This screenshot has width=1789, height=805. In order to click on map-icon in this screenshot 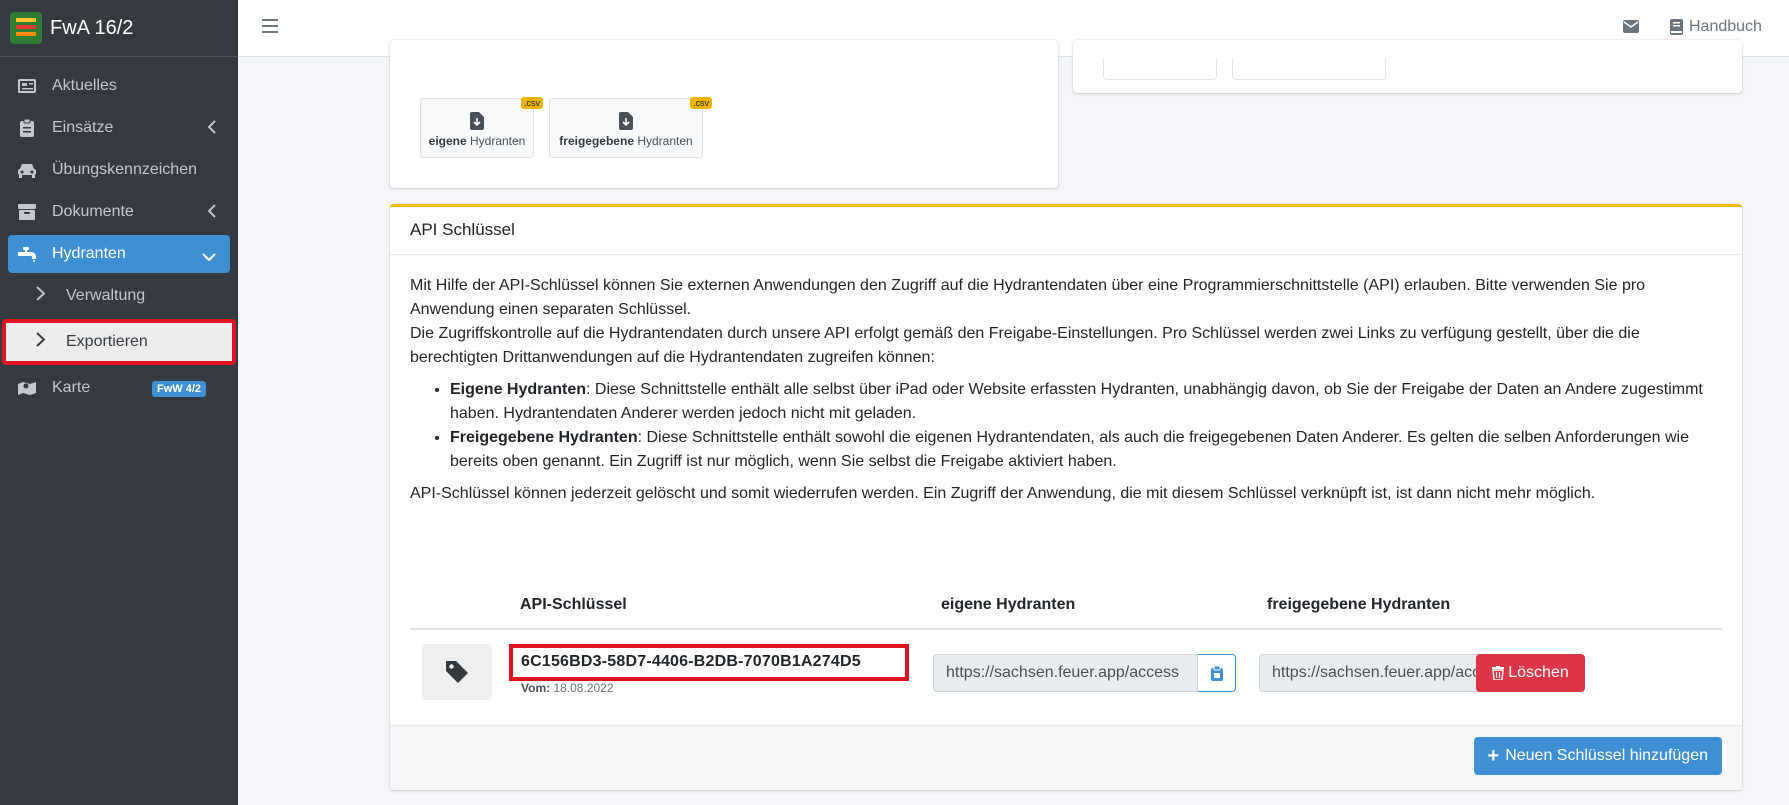, I will do `click(27, 388)`.